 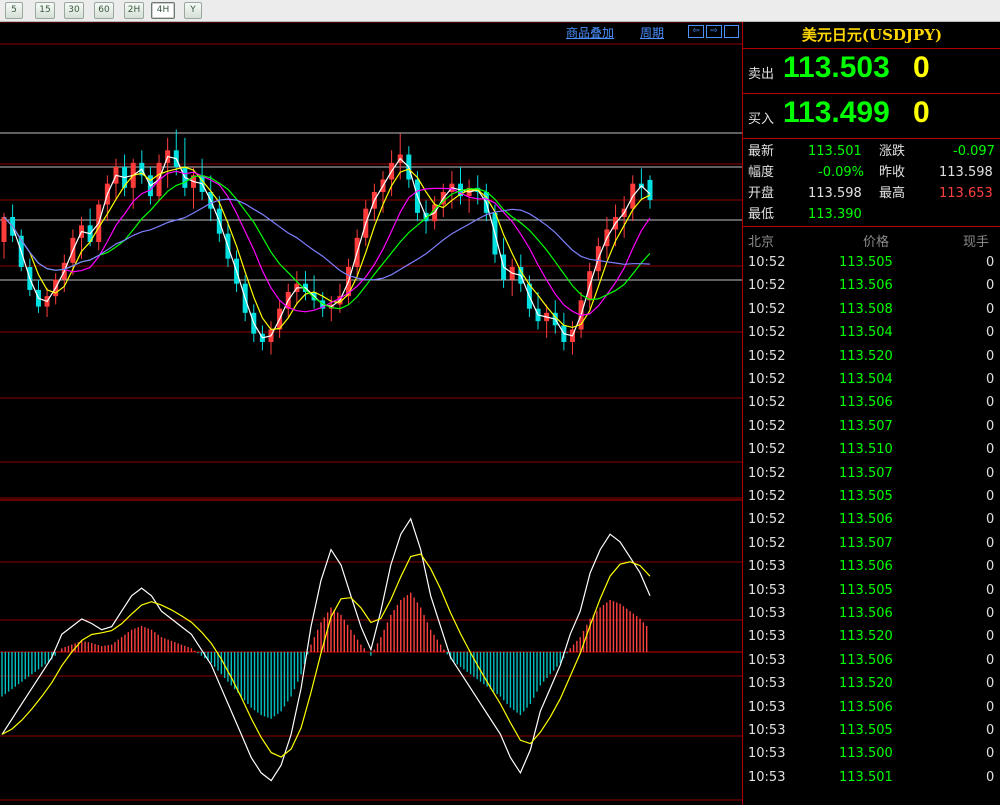 I want to click on tick-price: 113.507, so click(x=866, y=543).